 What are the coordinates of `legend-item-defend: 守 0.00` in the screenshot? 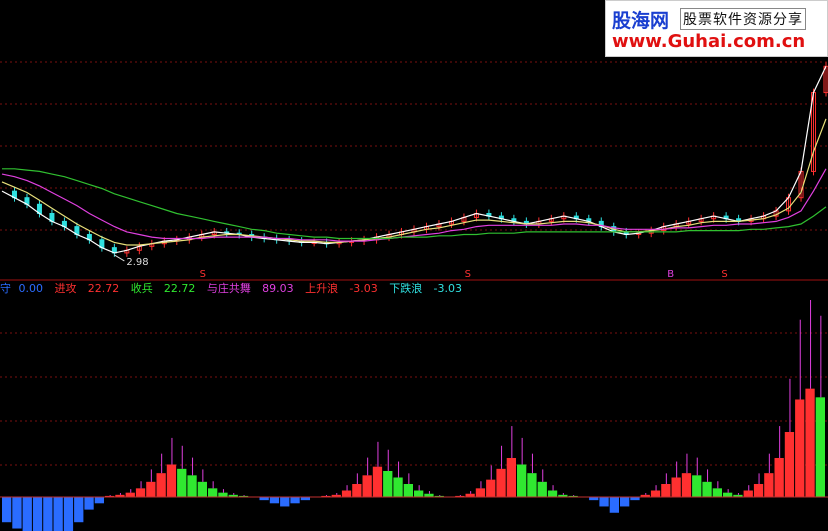 It's located at (21, 288).